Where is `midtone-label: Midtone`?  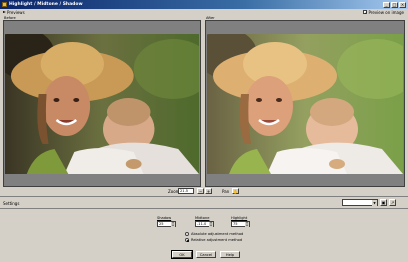 midtone-label: Midtone is located at coordinates (202, 218).